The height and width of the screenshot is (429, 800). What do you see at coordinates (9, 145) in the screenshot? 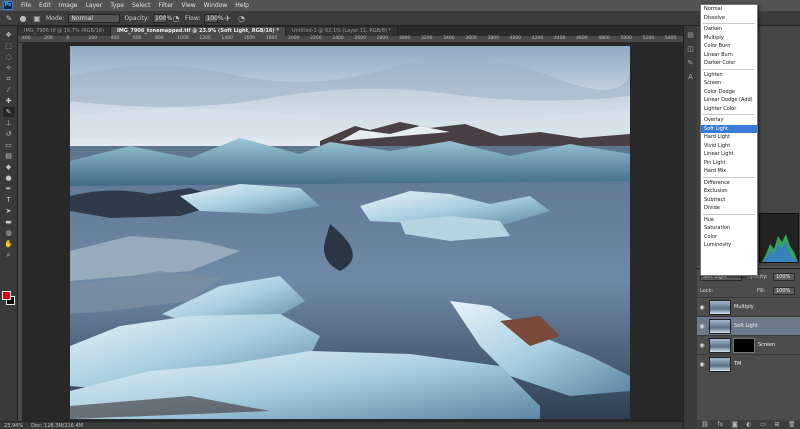
I see `eraser-tool-icon: ▭` at bounding box center [9, 145].